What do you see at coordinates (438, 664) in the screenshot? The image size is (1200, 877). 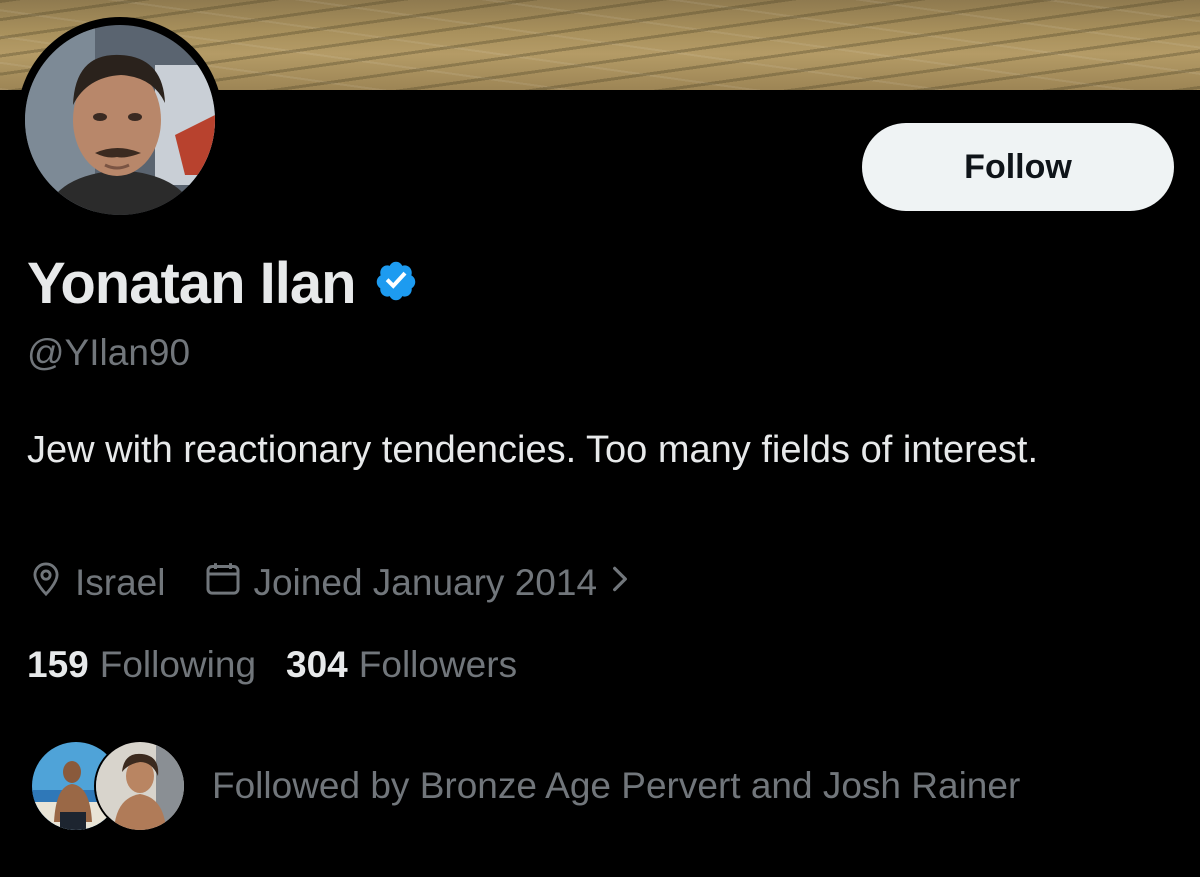 I see `followers-label: Followers` at bounding box center [438, 664].